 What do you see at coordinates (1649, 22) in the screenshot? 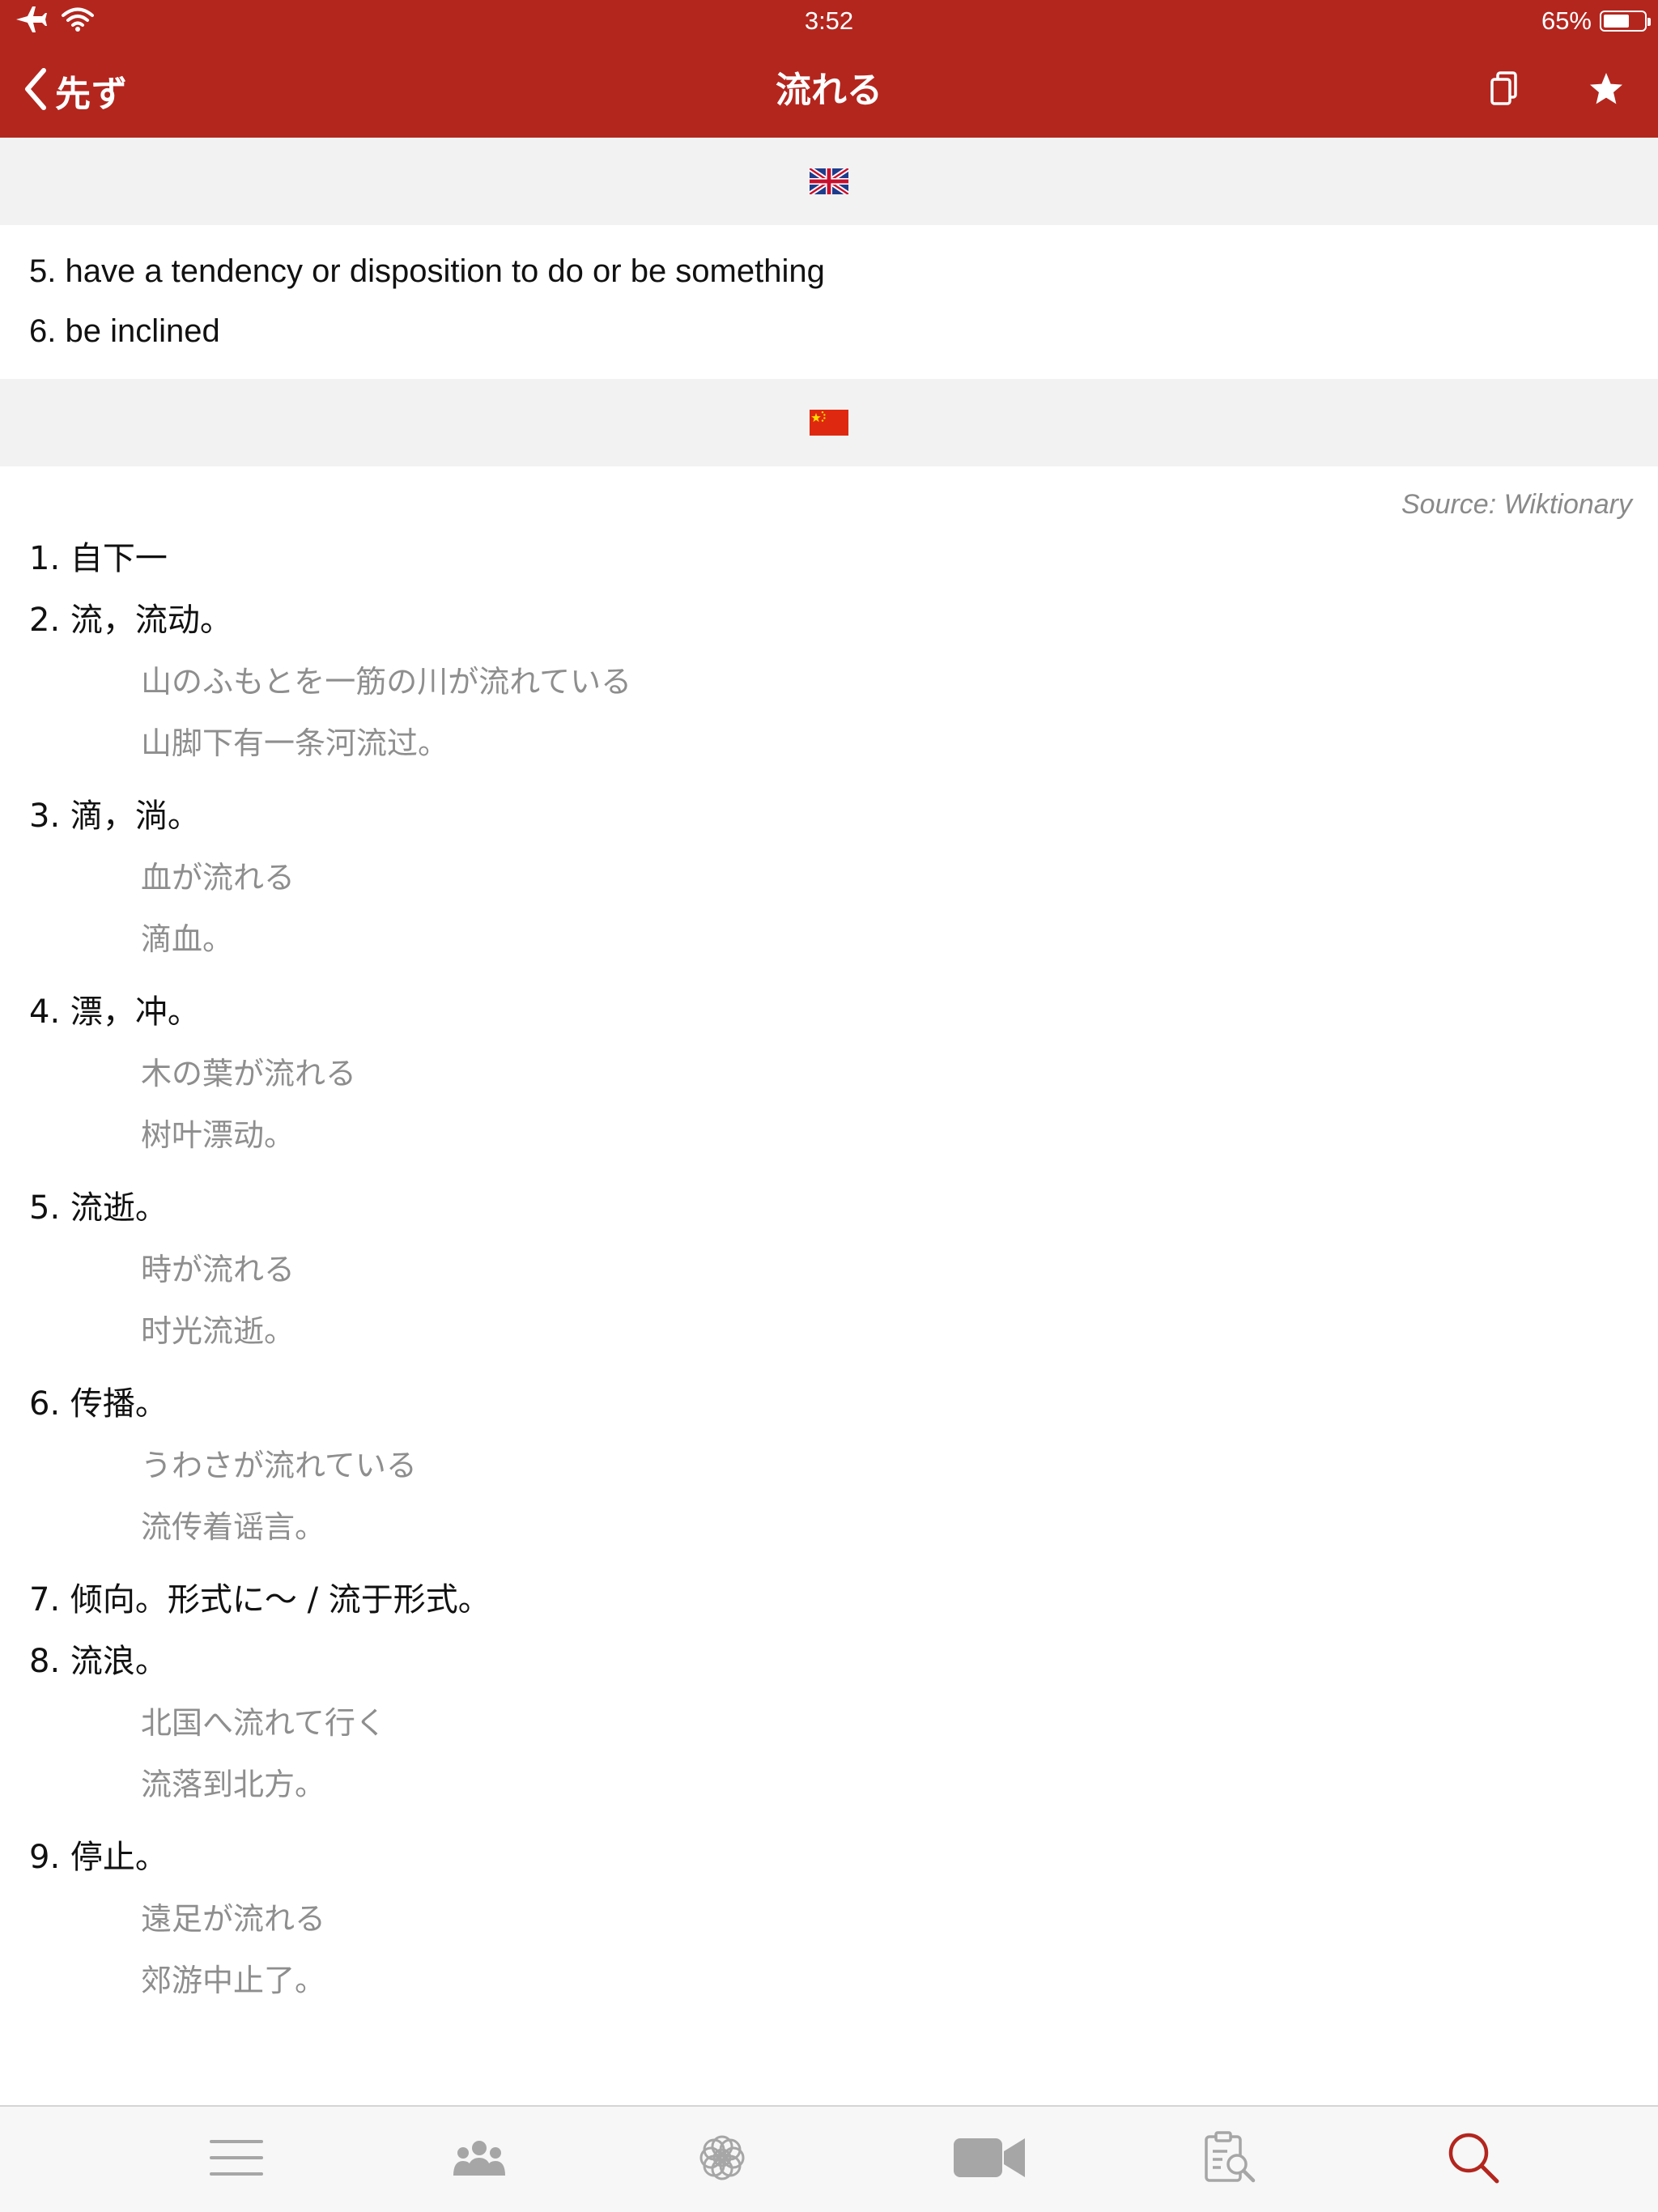
I see `battery-tip` at bounding box center [1649, 22].